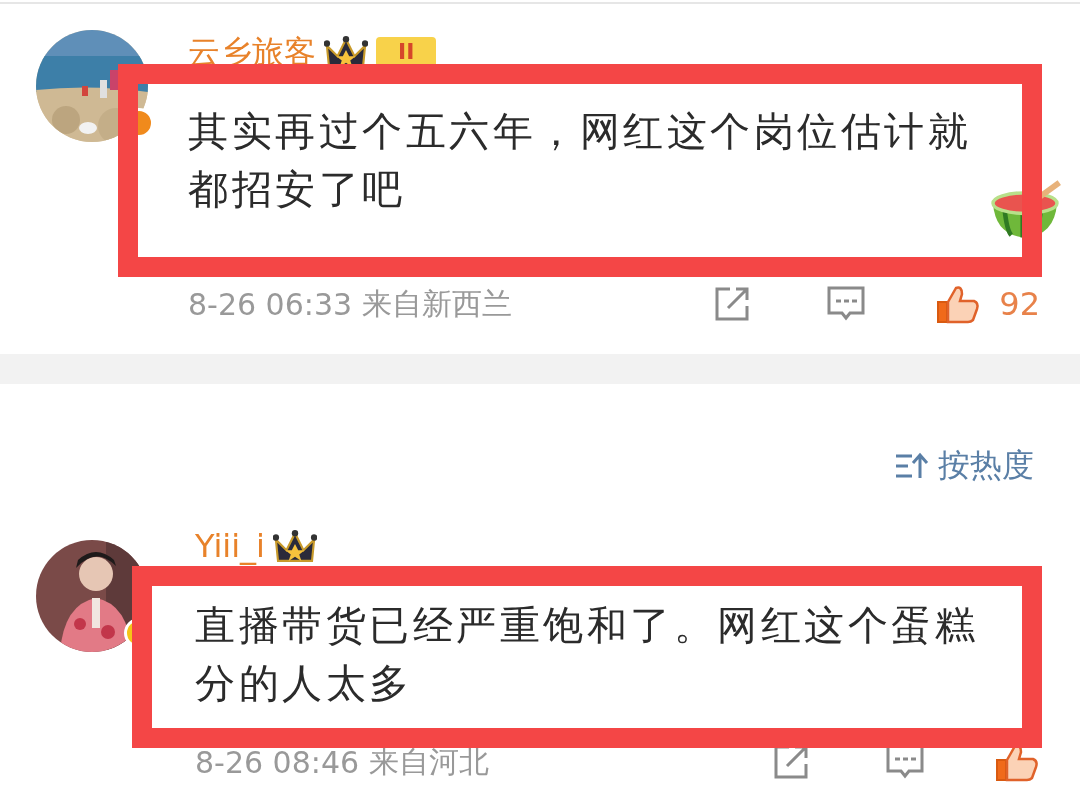  What do you see at coordinates (230, 546) in the screenshot?
I see `username: Yiii_i` at bounding box center [230, 546].